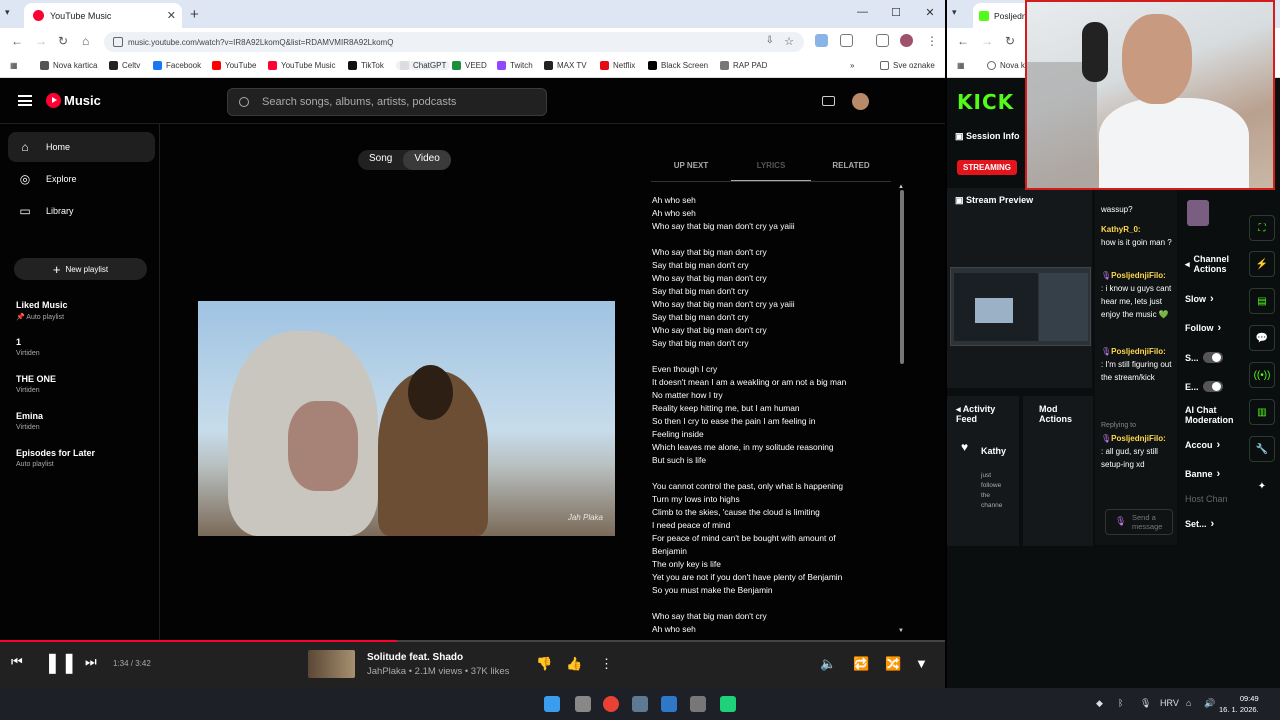 The width and height of the screenshot is (1280, 720). Describe the element at coordinates (691, 166) in the screenshot. I see `tab-up-next: UP NEXT` at that location.